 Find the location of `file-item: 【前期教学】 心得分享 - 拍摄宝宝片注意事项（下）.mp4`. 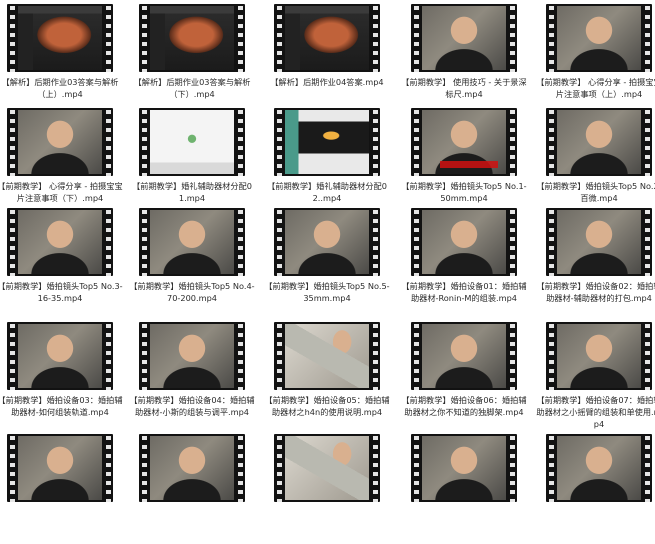

file-item: 【前期教学】 心得分享 - 拍摄宝宝片注意事项（下）.mp4 is located at coordinates (61, 161).